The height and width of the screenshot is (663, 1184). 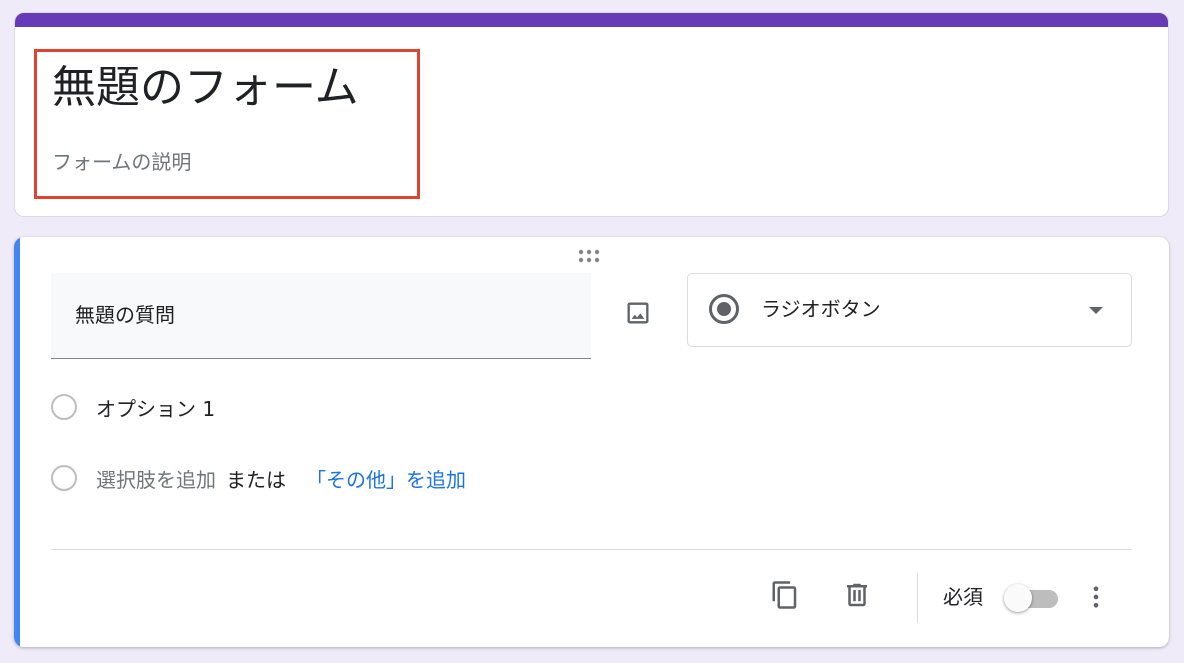 I want to click on add-option-input: 選択肢を追加, so click(x=156, y=478).